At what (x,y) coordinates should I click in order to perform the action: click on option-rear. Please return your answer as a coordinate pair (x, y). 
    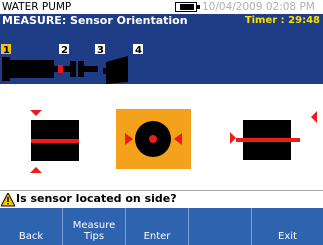
    Looking at the image, I should click on (273, 135).